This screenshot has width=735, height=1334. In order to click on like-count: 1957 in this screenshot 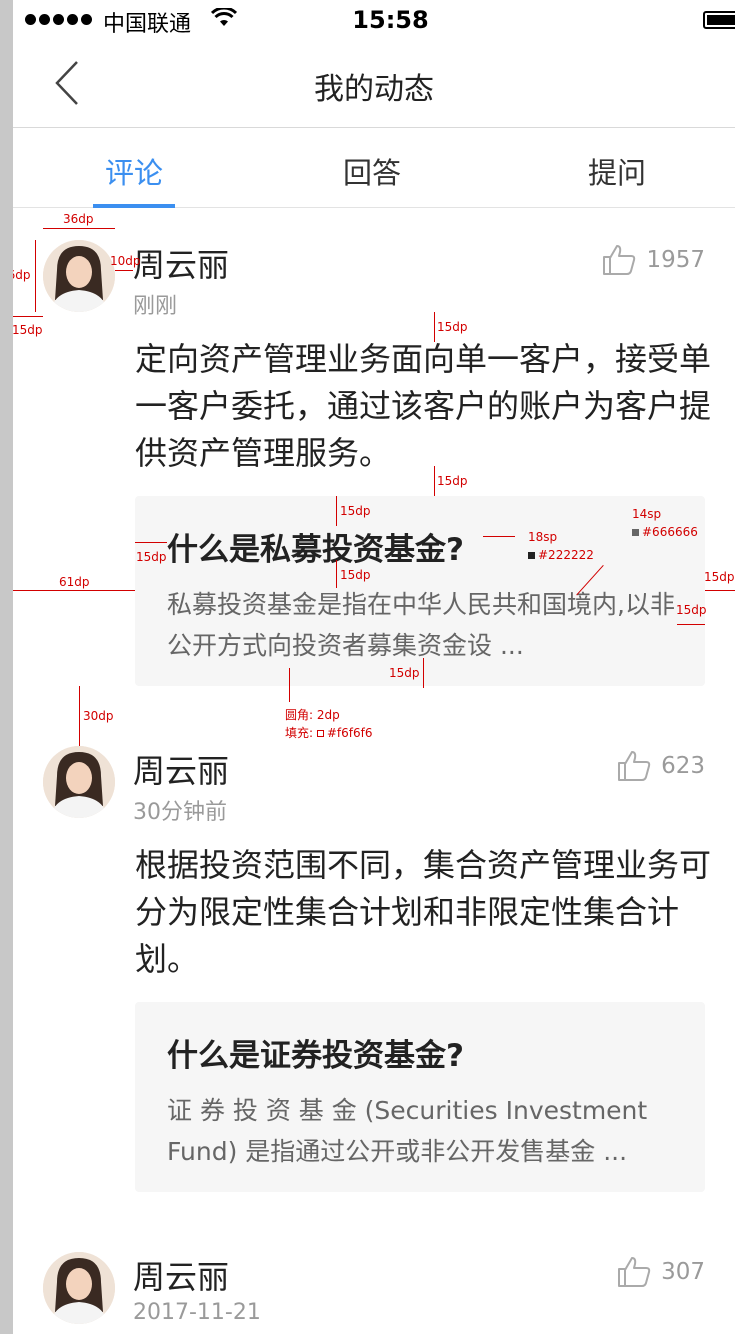, I will do `click(675, 260)`.